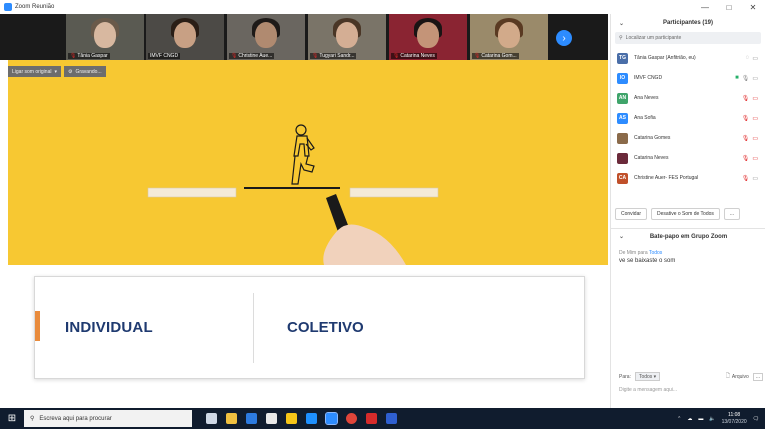 This screenshot has height=429, width=765. I want to click on chat-header: ⌄ Bate-papo em Grupo Zoom, so click(688, 236).